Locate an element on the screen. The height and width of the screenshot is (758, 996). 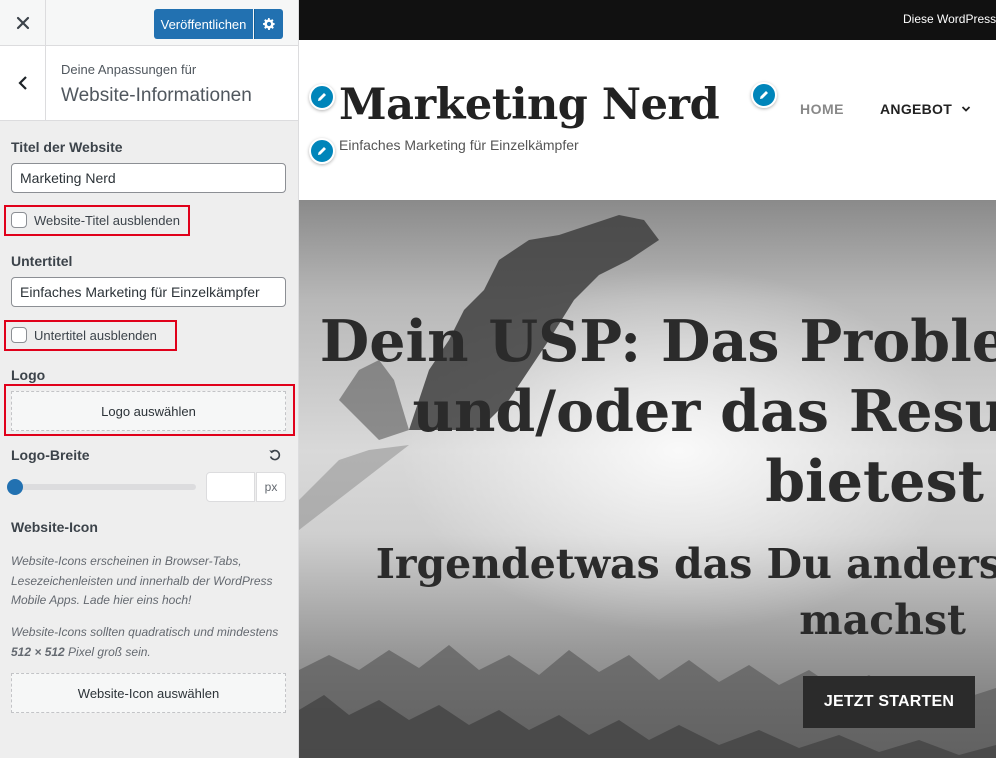
cta-button: JETZT STARTEN is located at coordinates (889, 702).